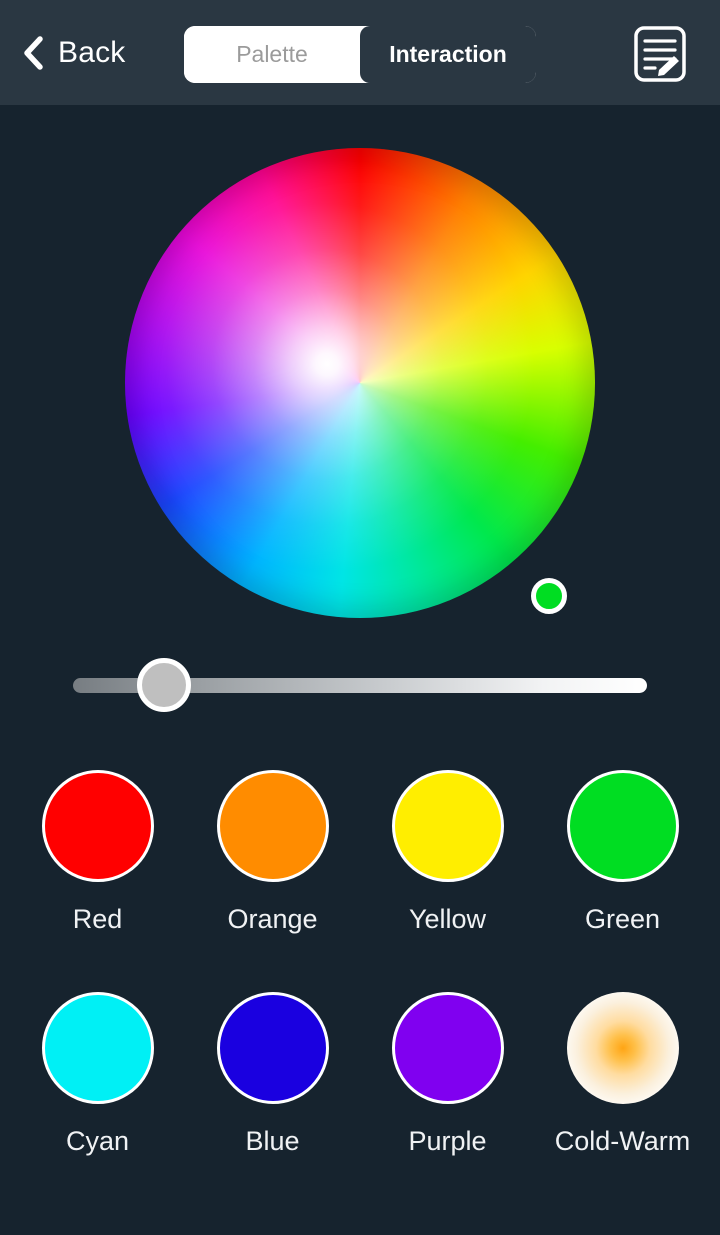 This screenshot has width=720, height=1235. What do you see at coordinates (447, 1141) in the screenshot?
I see `swatch-label: Purple` at bounding box center [447, 1141].